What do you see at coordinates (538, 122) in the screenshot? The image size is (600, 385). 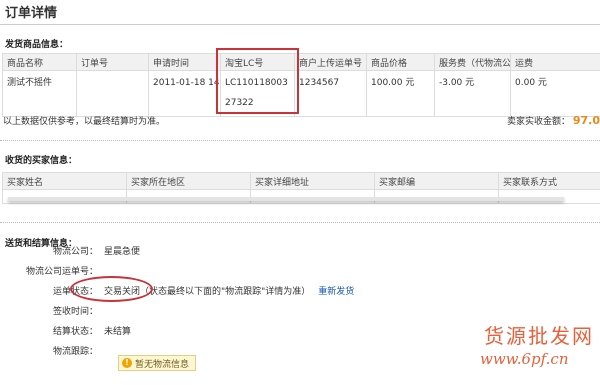 I see `total-label: 卖家实收金额：` at bounding box center [538, 122].